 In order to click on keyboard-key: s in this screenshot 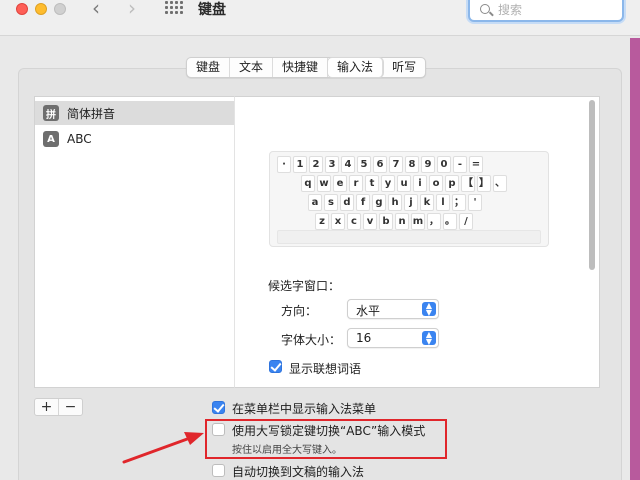, I will do `click(331, 202)`.